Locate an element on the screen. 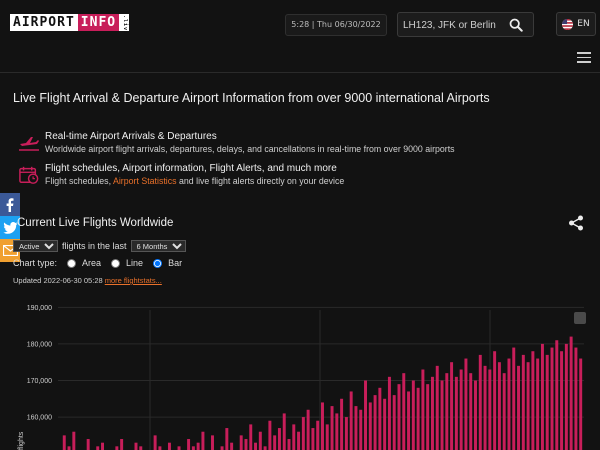 This screenshot has width=600, height=450. language-selector: EN is located at coordinates (576, 24).